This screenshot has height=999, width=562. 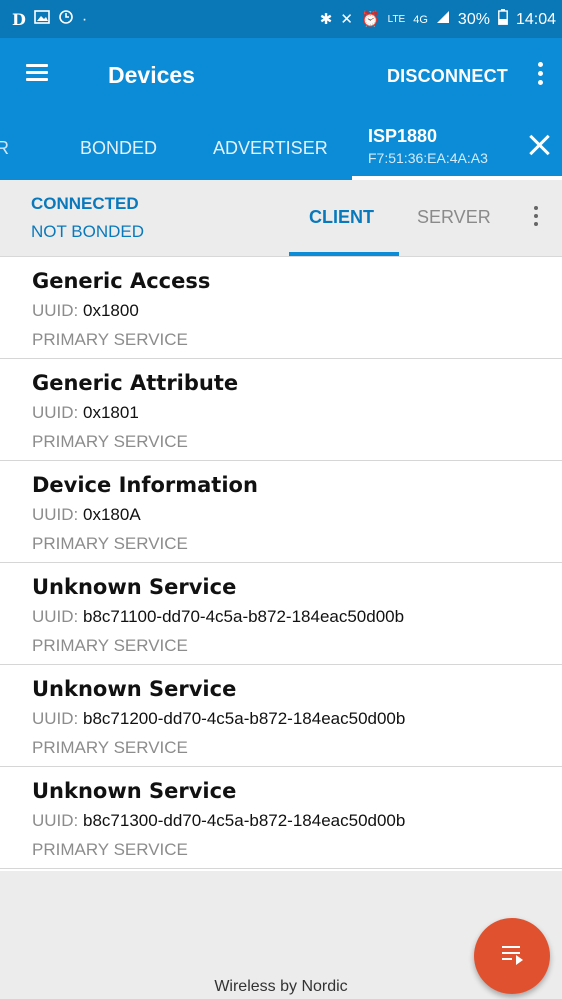 What do you see at coordinates (428, 158) in the screenshot?
I see `device-address: F7:51:36:EA:4A:A3` at bounding box center [428, 158].